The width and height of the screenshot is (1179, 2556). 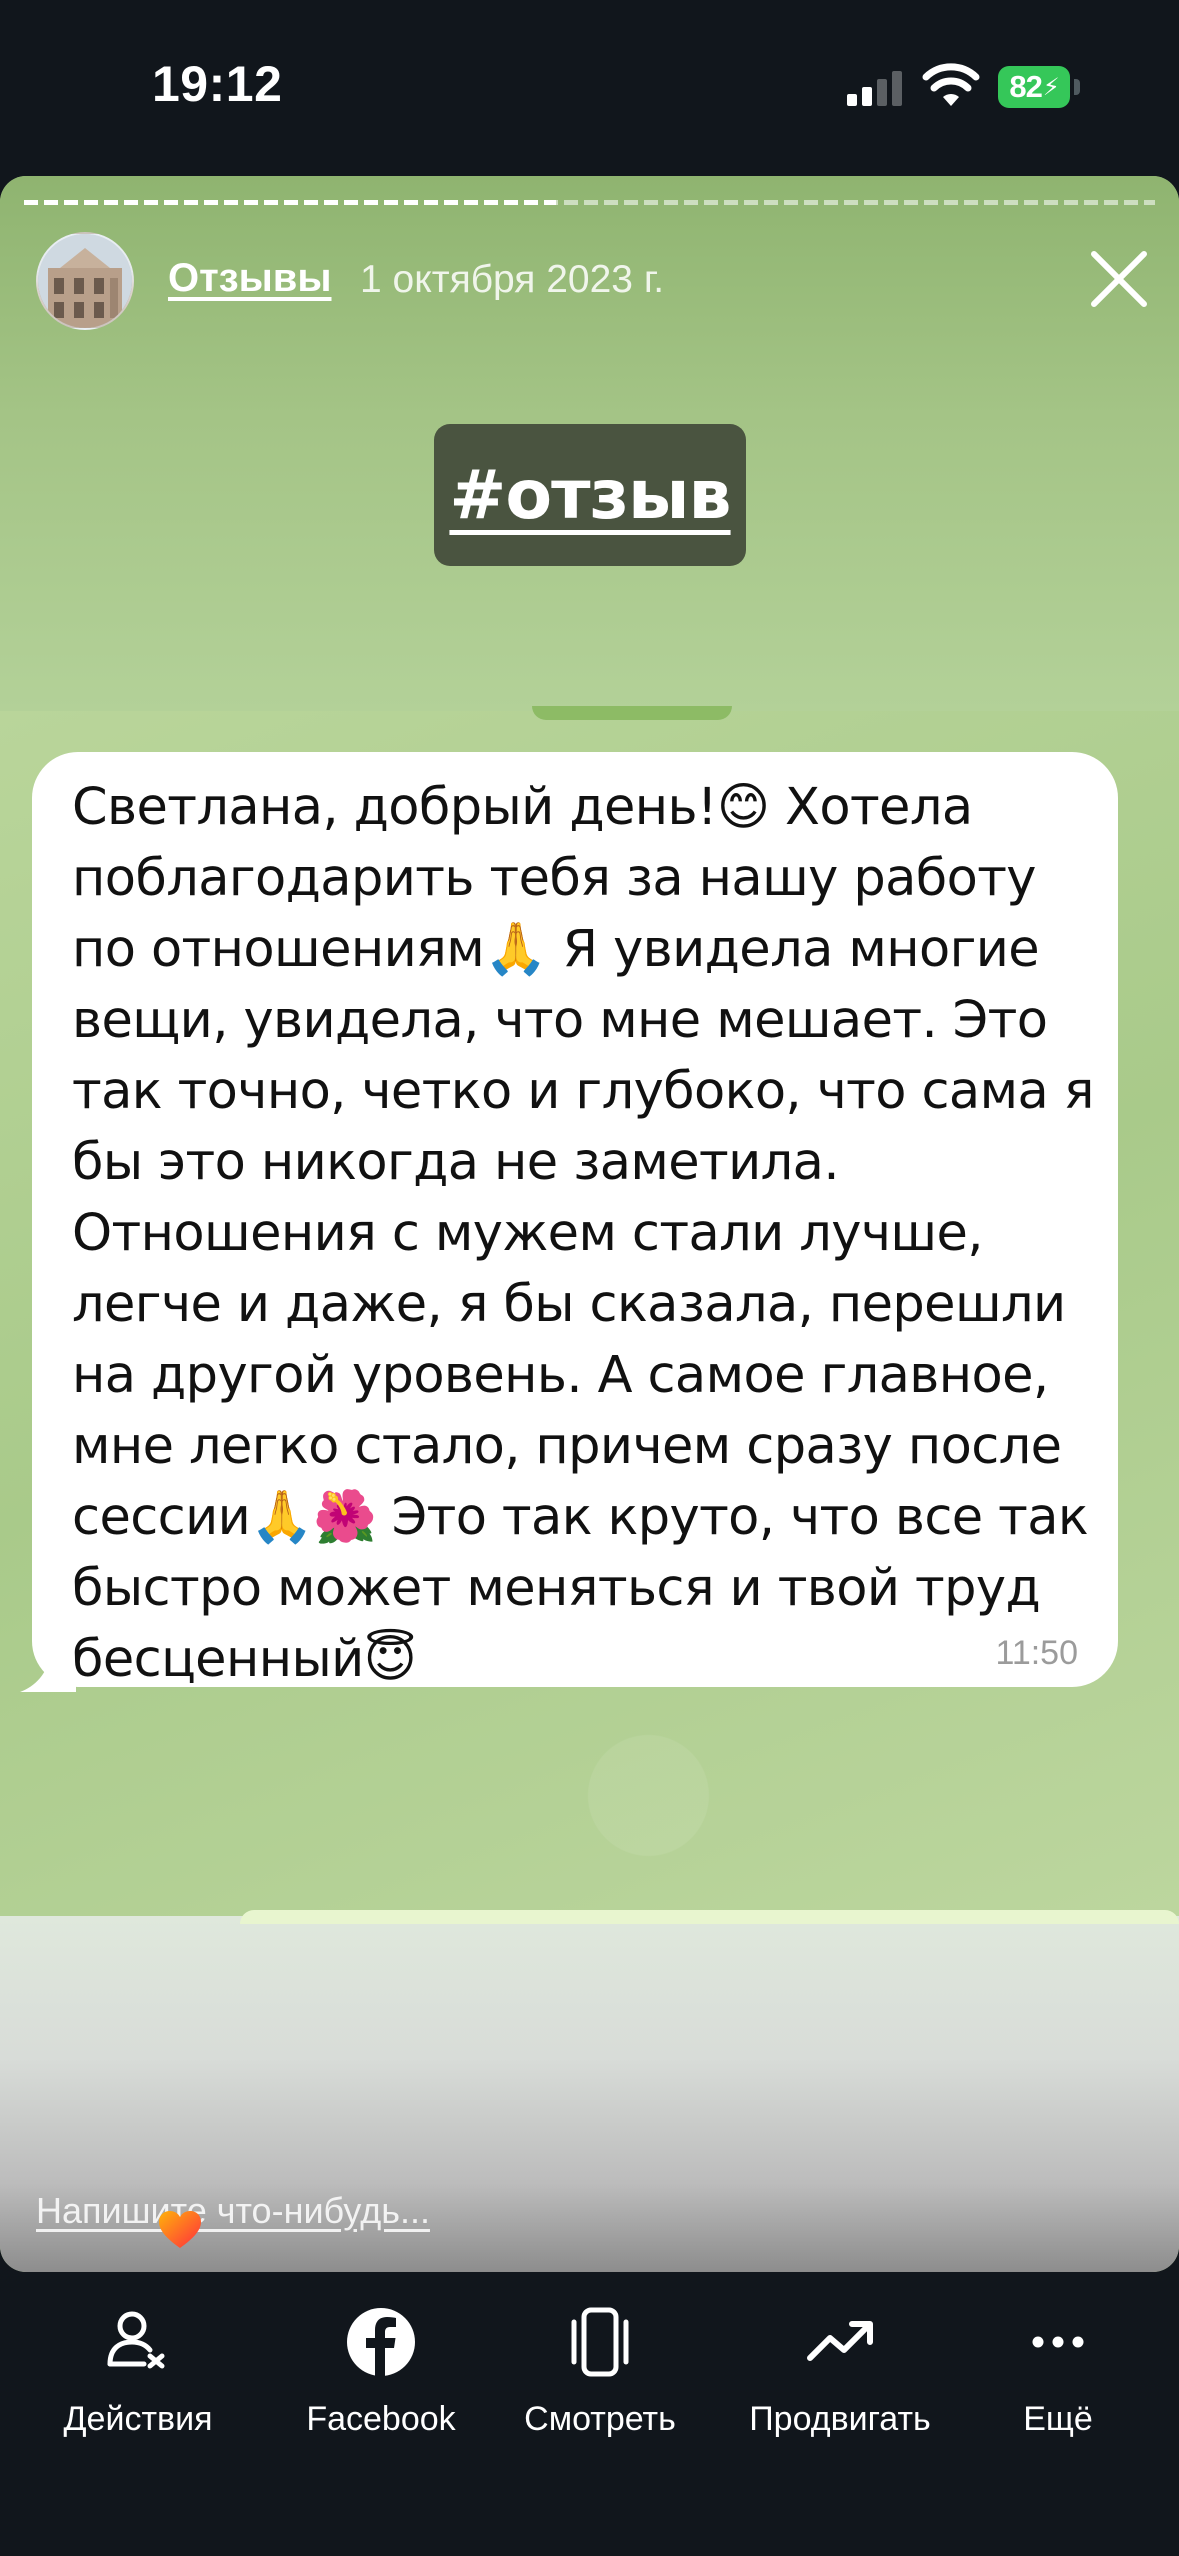 I want to click on battery-level: 82 ⚡, so click(x=1034, y=87).